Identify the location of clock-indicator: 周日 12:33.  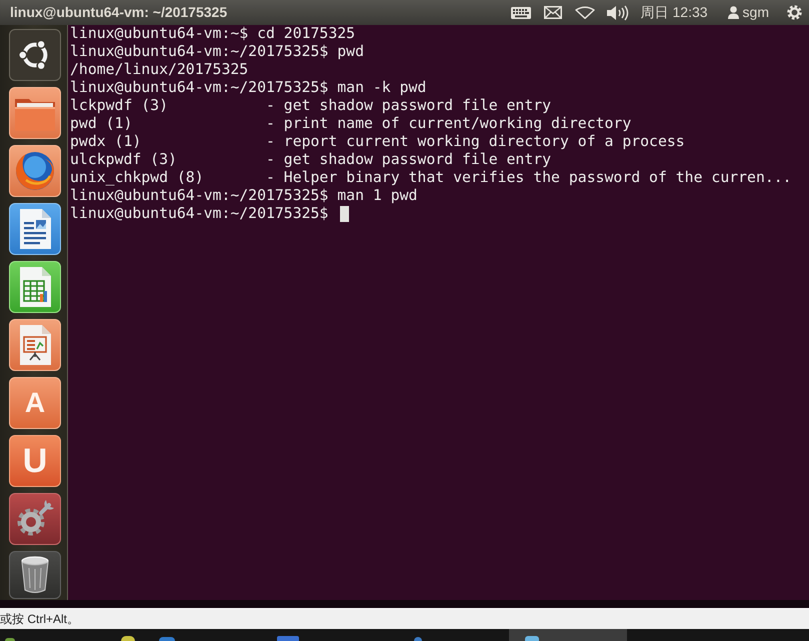
(674, 12).